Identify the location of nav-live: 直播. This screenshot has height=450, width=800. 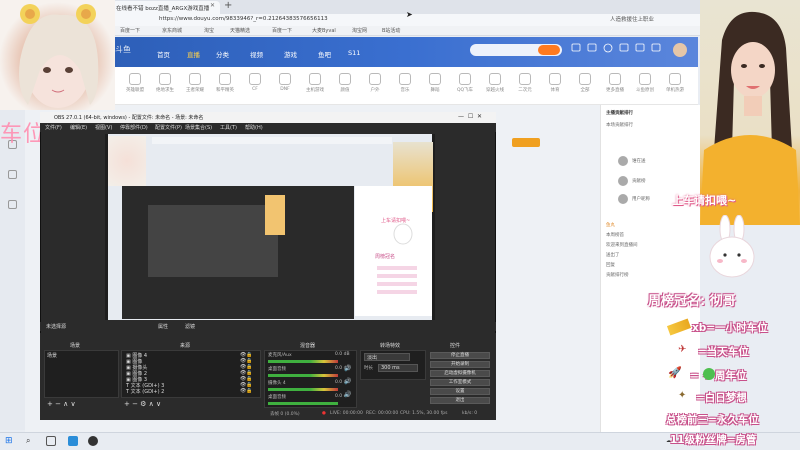
(193, 54).